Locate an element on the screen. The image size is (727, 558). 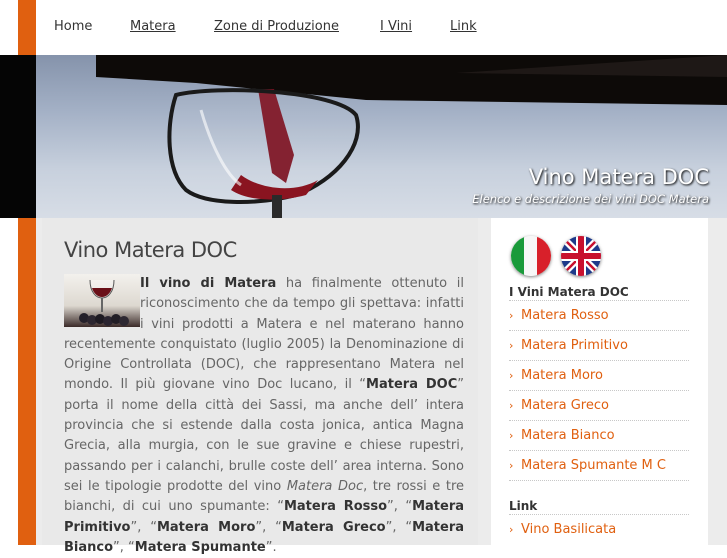
sidebar-item-matera-greco: › Matera Greco is located at coordinates (599, 405).